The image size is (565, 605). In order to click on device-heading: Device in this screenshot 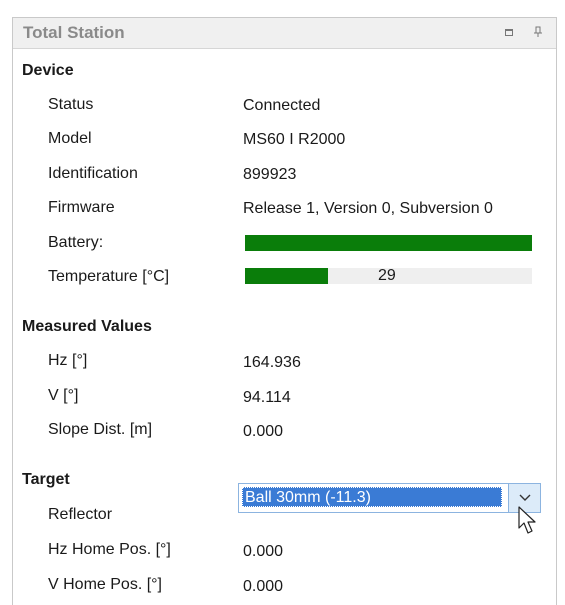, I will do `click(48, 70)`.